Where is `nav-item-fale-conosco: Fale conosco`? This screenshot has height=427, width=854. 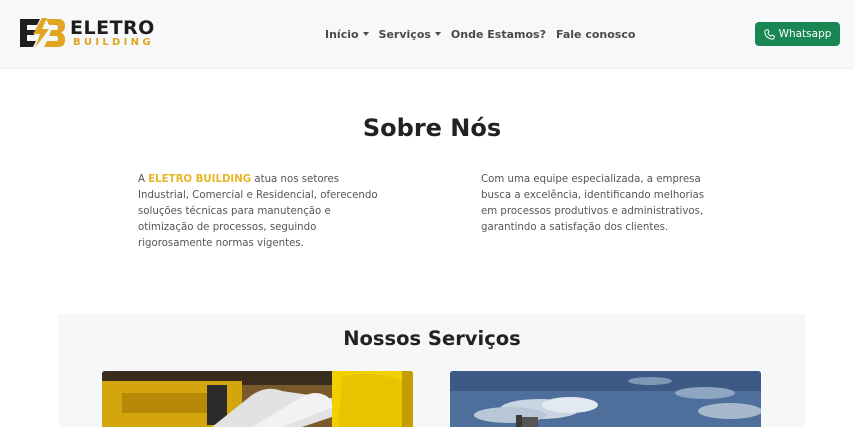 nav-item-fale-conosco: Fale conosco is located at coordinates (595, 34).